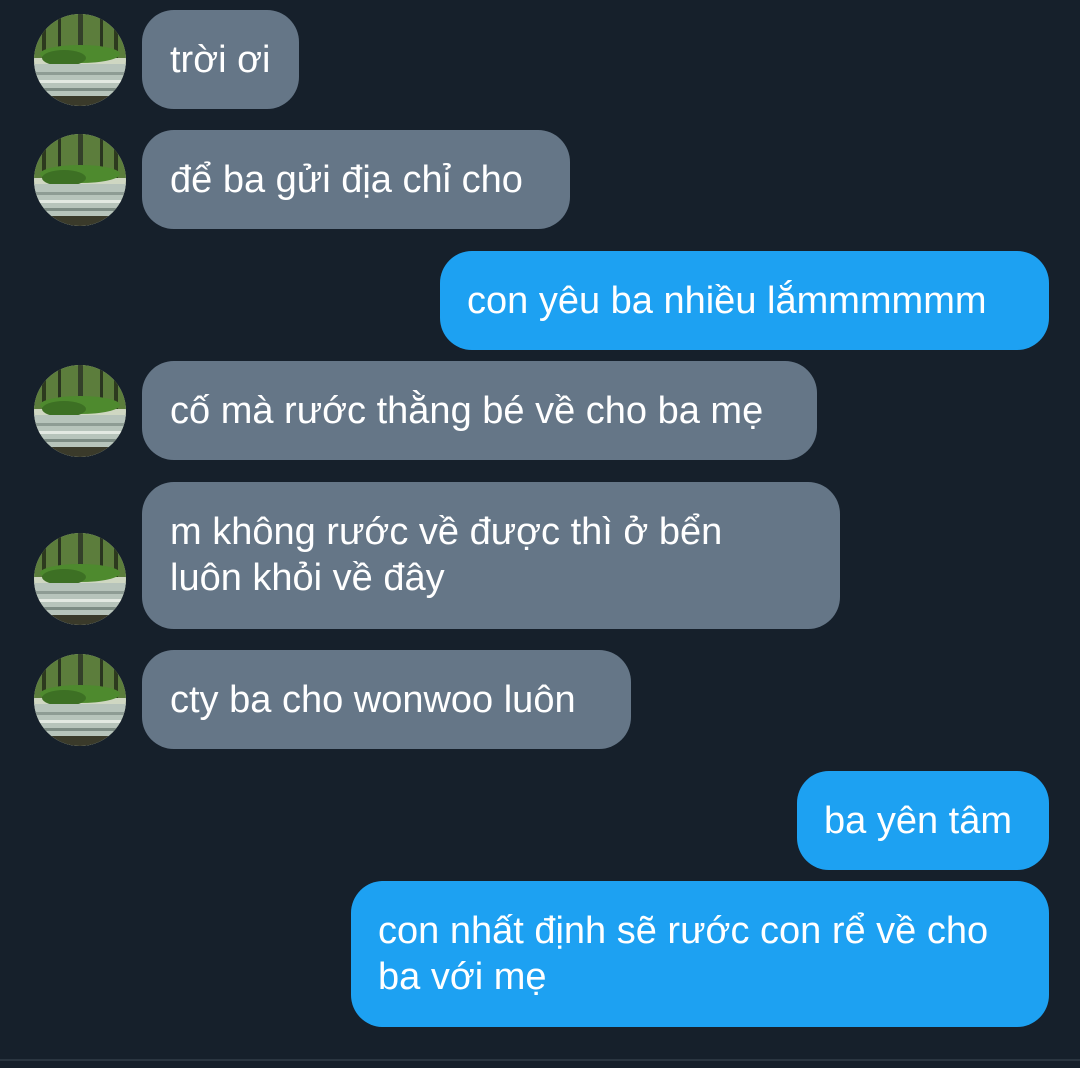  Describe the element at coordinates (540, 1060) in the screenshot. I see `divider` at that location.